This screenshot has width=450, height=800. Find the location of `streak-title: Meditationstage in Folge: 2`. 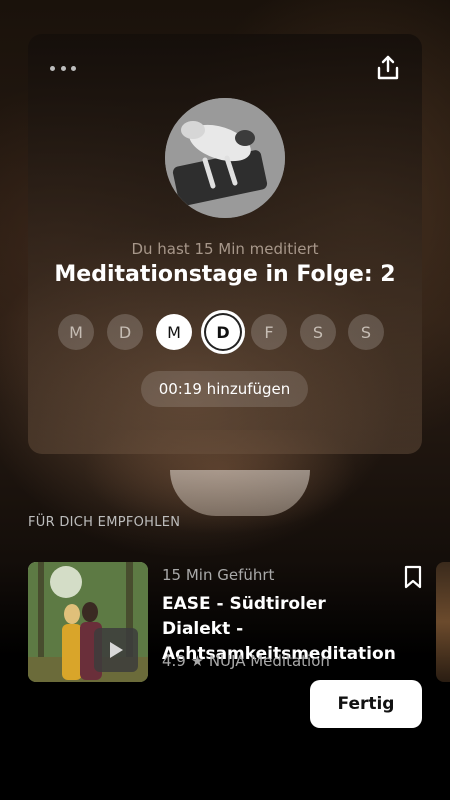

streak-title: Meditationstage in Folge: 2 is located at coordinates (225, 274).